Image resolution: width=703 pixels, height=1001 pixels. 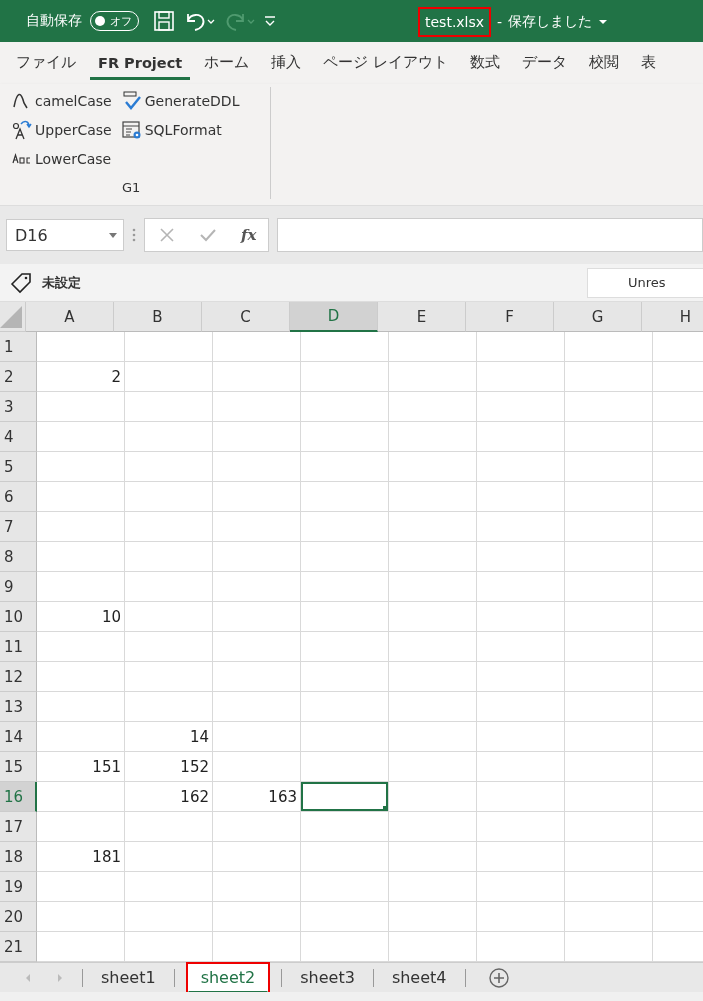 What do you see at coordinates (167, 235) in the screenshot?
I see `cancel-icon` at bounding box center [167, 235].